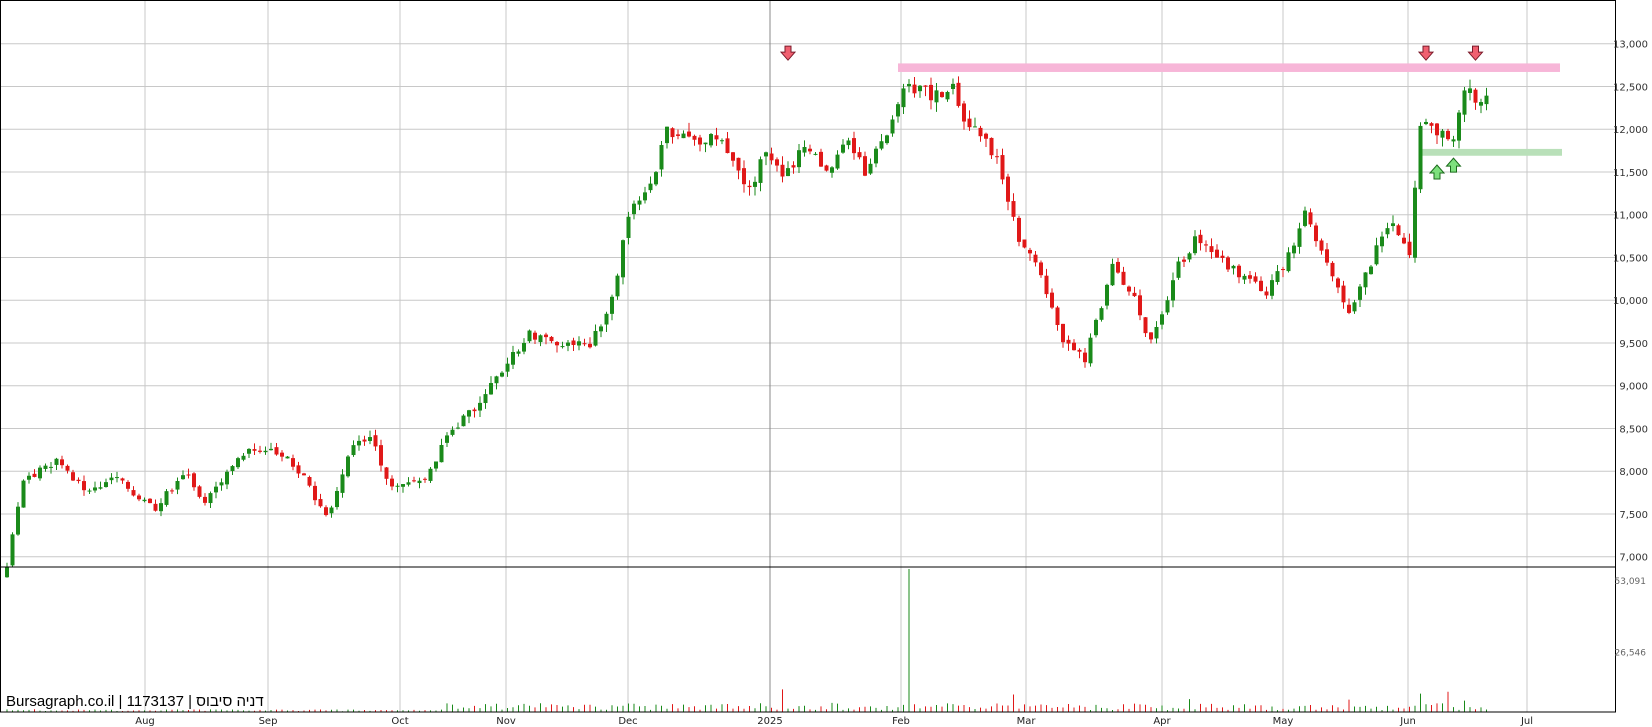 This screenshot has width=1652, height=727. Describe the element at coordinates (1633, 429) in the screenshot. I see `y-tick-label: 8,500` at that location.